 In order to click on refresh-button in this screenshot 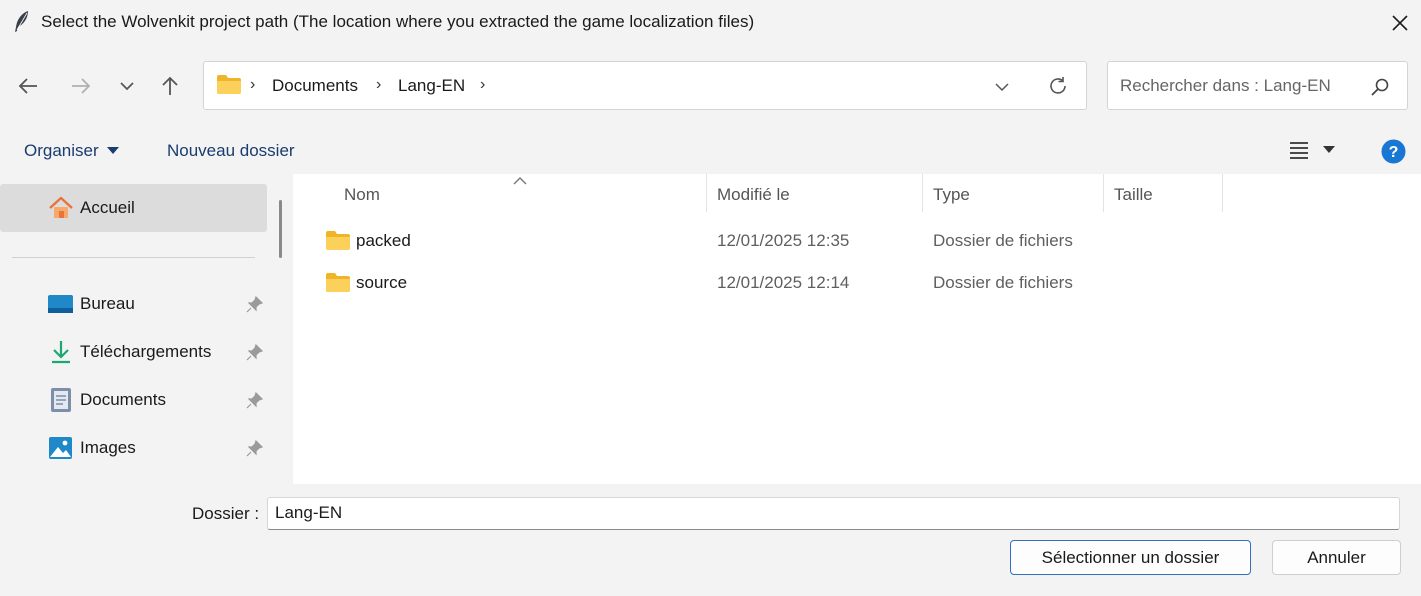, I will do `click(1058, 88)`.